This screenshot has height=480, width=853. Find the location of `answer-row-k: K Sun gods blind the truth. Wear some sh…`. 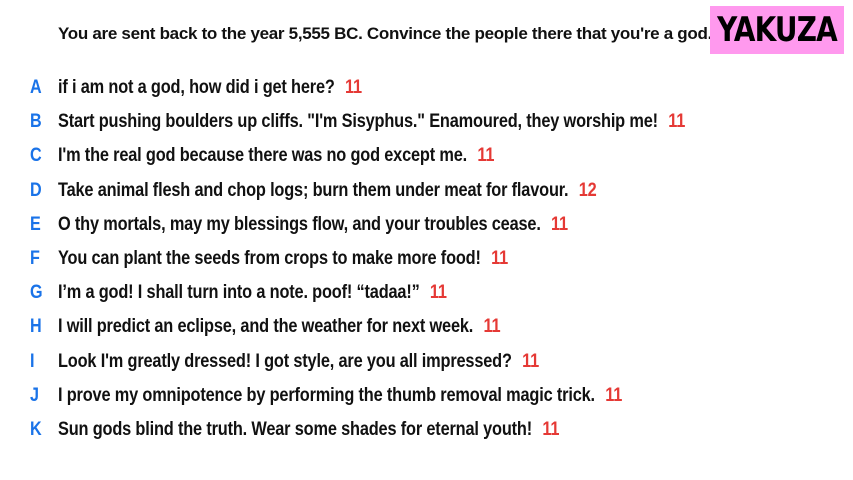

answer-row-k: K Sun gods blind the truth. Wear some sh… is located at coordinates (426, 430).